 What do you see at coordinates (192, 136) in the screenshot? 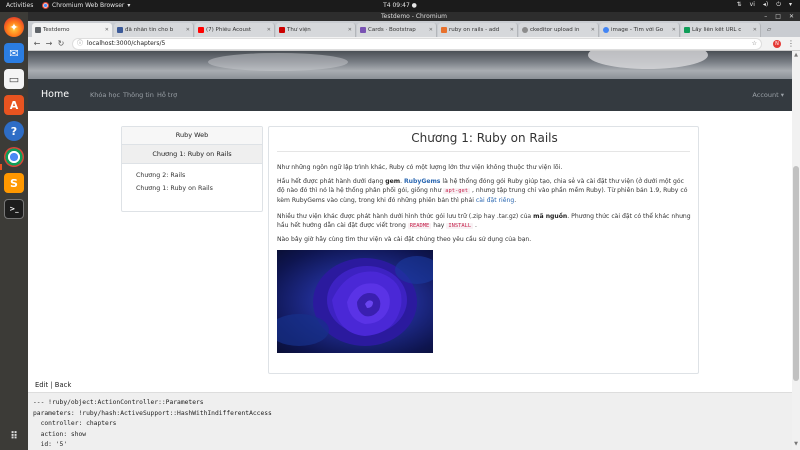
I see `sidebar-course-title: Ruby Web` at bounding box center [192, 136].